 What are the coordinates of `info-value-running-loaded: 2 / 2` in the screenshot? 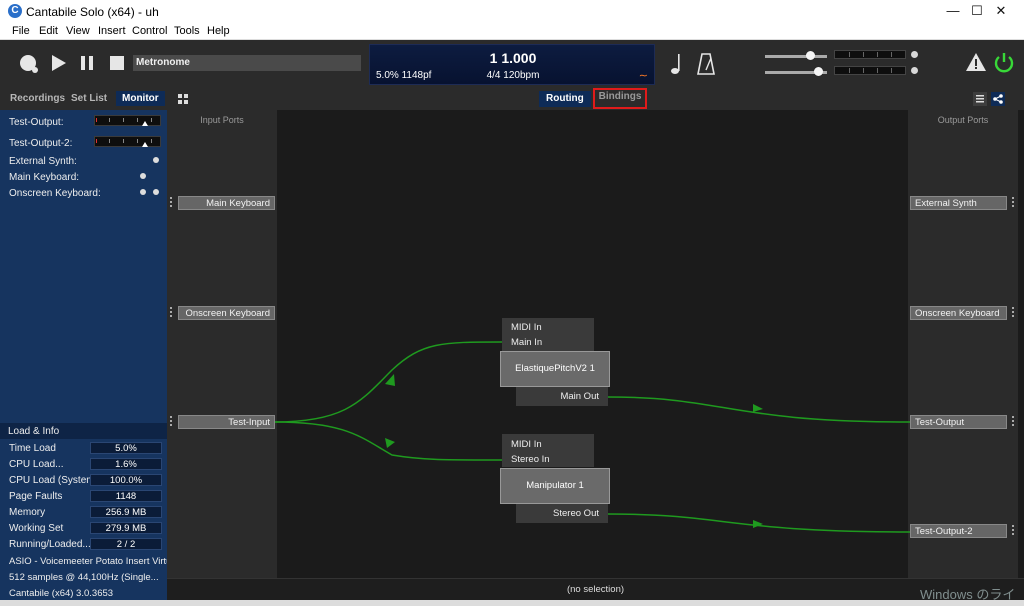 It's located at (126, 544).